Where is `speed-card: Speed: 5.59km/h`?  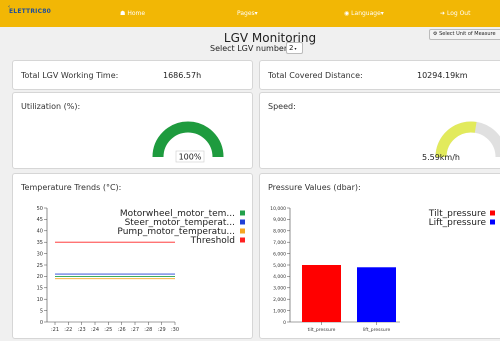
speed-card: Speed: 5.59km/h is located at coordinates (379, 130).